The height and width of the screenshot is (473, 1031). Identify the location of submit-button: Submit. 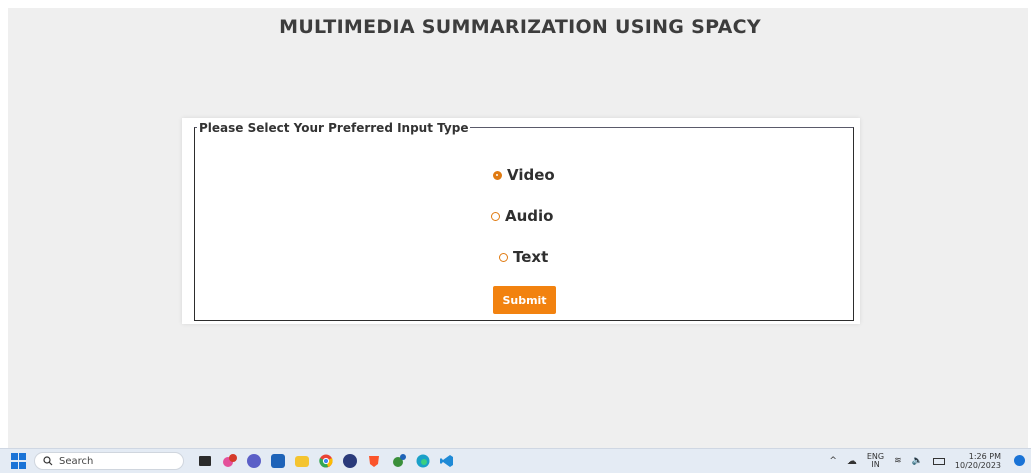
(524, 300).